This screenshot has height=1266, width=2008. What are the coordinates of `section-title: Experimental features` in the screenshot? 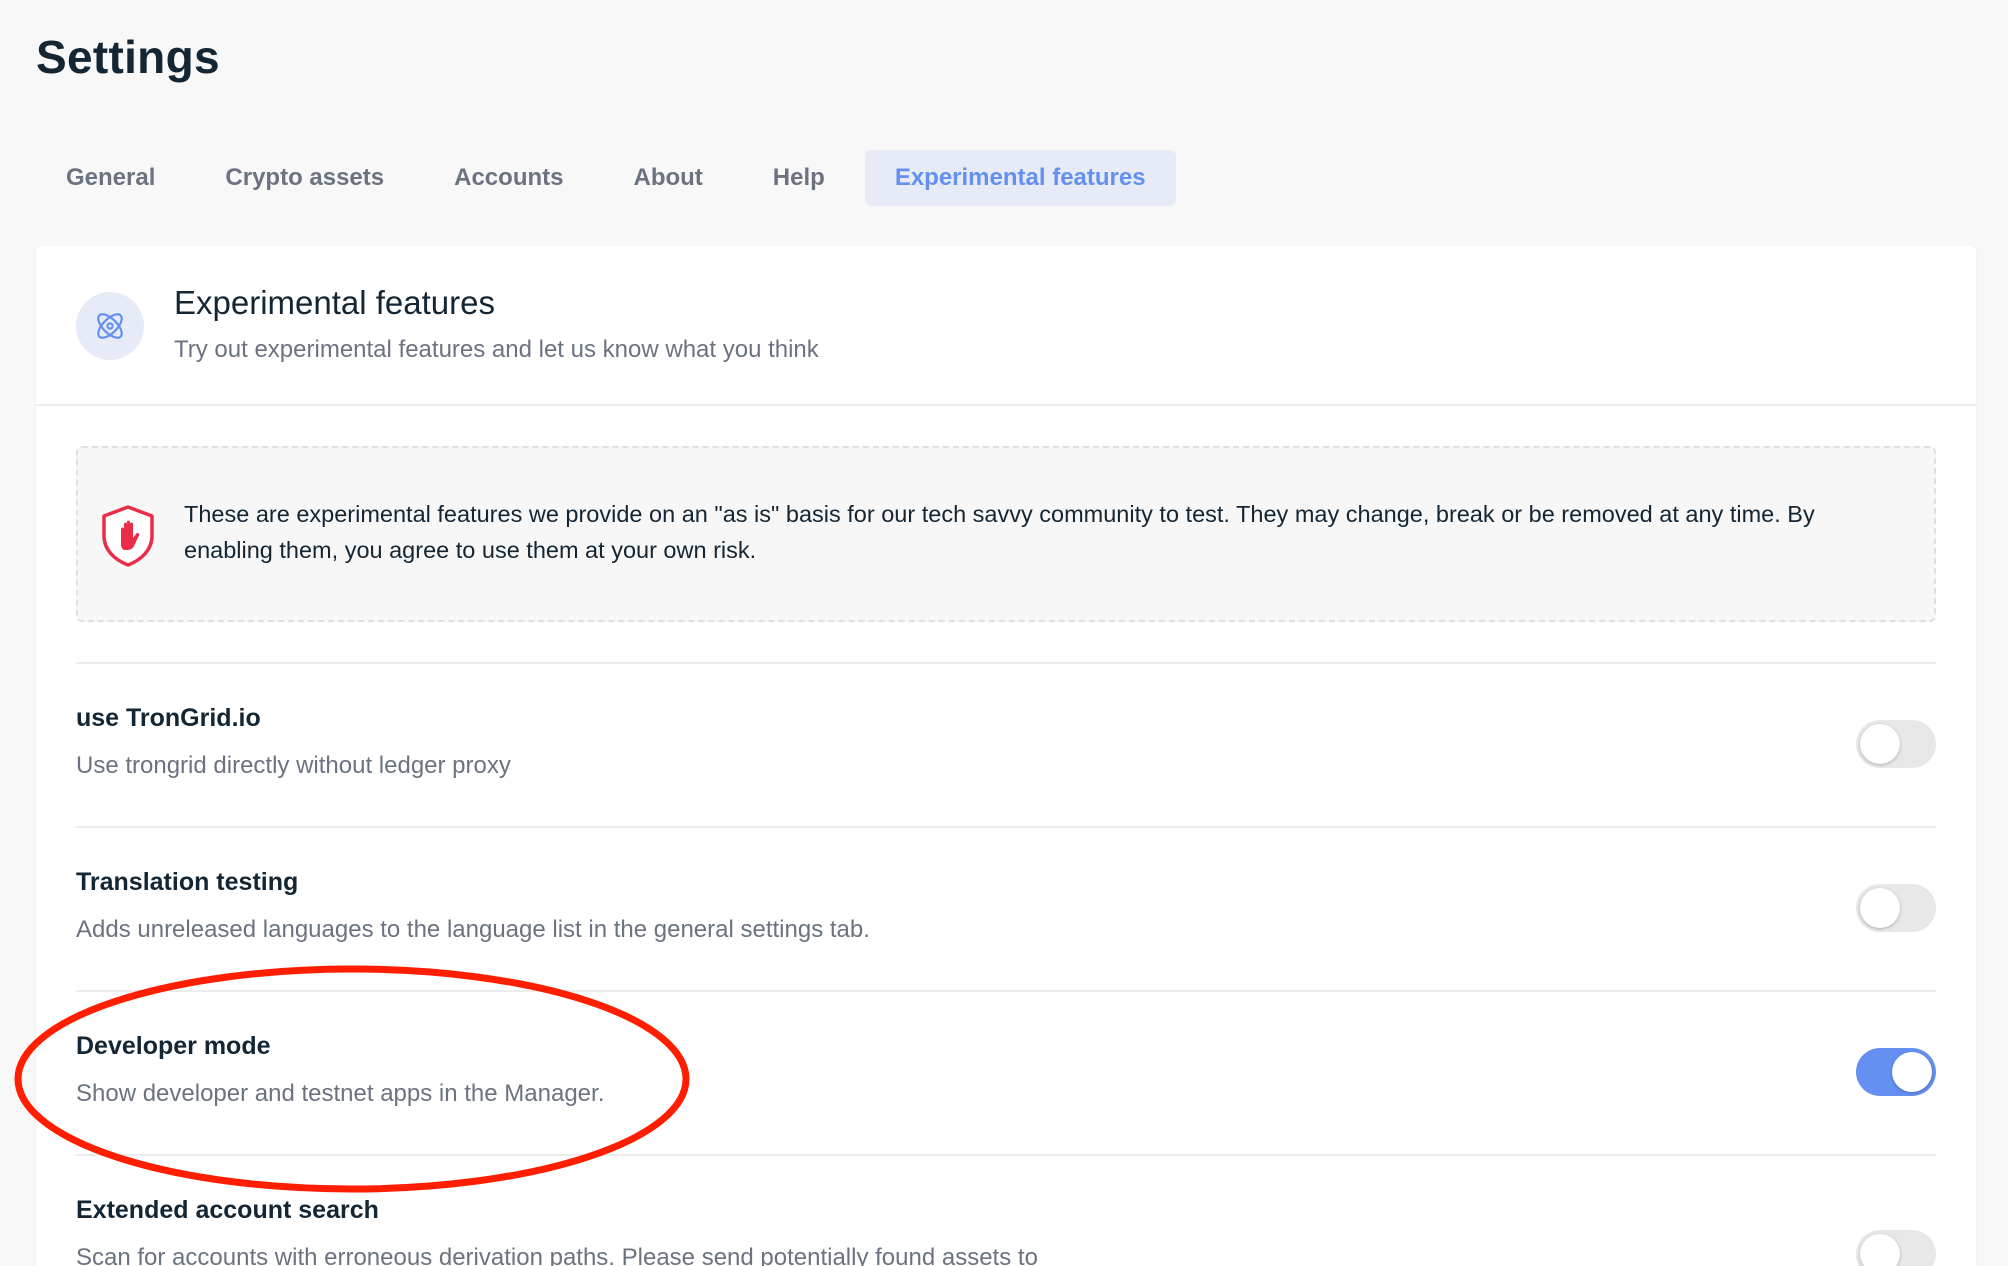 It's located at (334, 302).